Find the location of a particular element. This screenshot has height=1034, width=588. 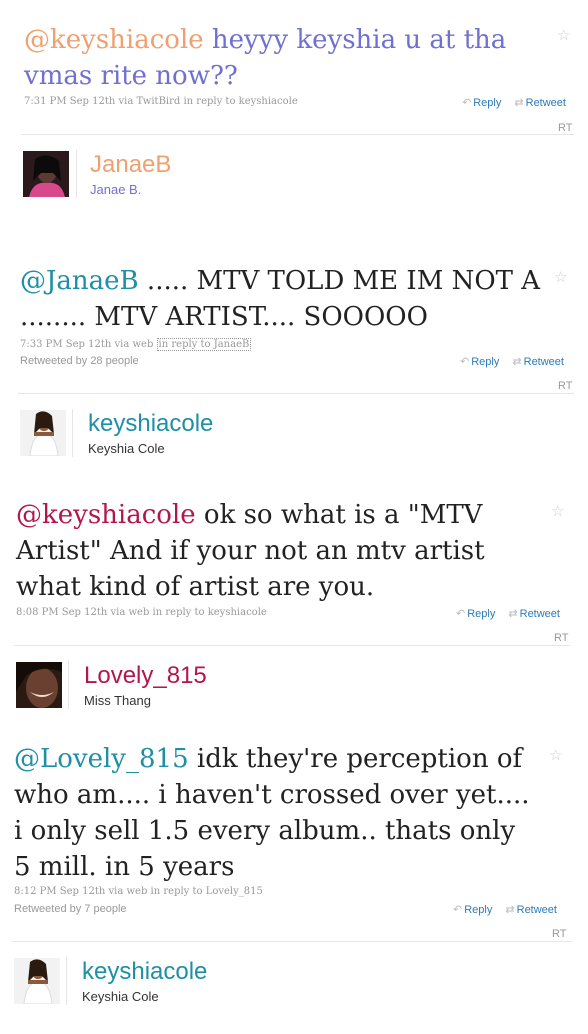

author-fullname: Miss Thang is located at coordinates (117, 700).